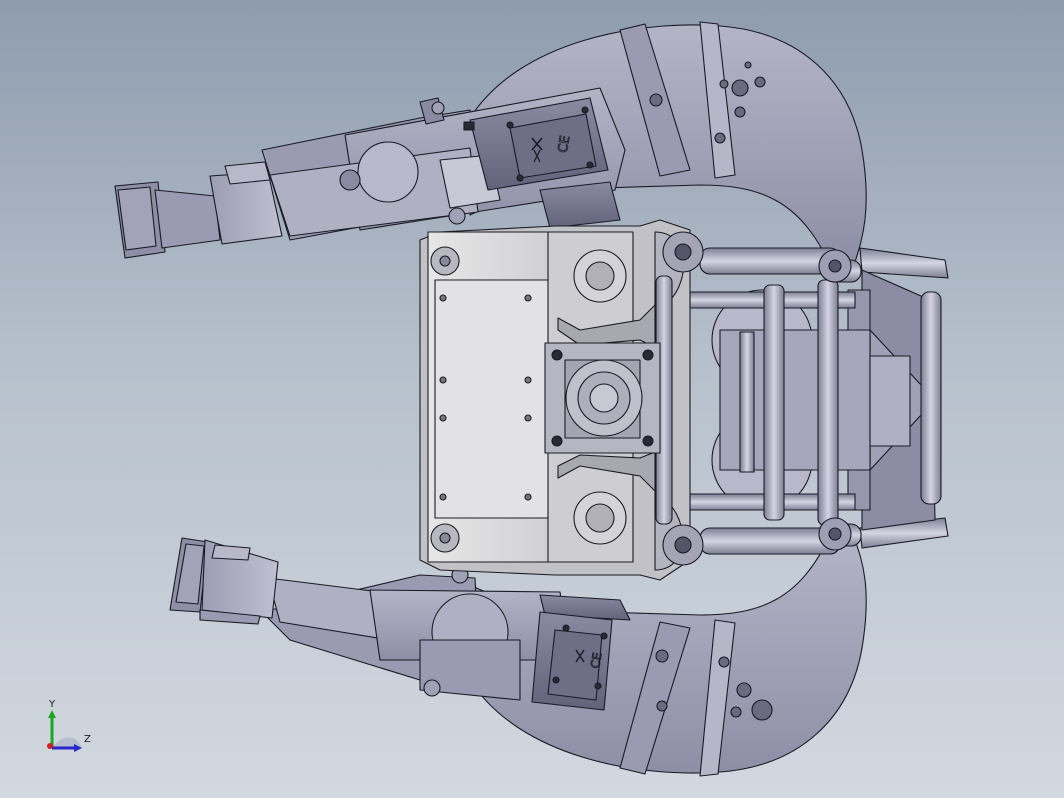  Describe the element at coordinates (572, 661) in the screenshot. I see `lower-servo-with-markings: CE` at that location.